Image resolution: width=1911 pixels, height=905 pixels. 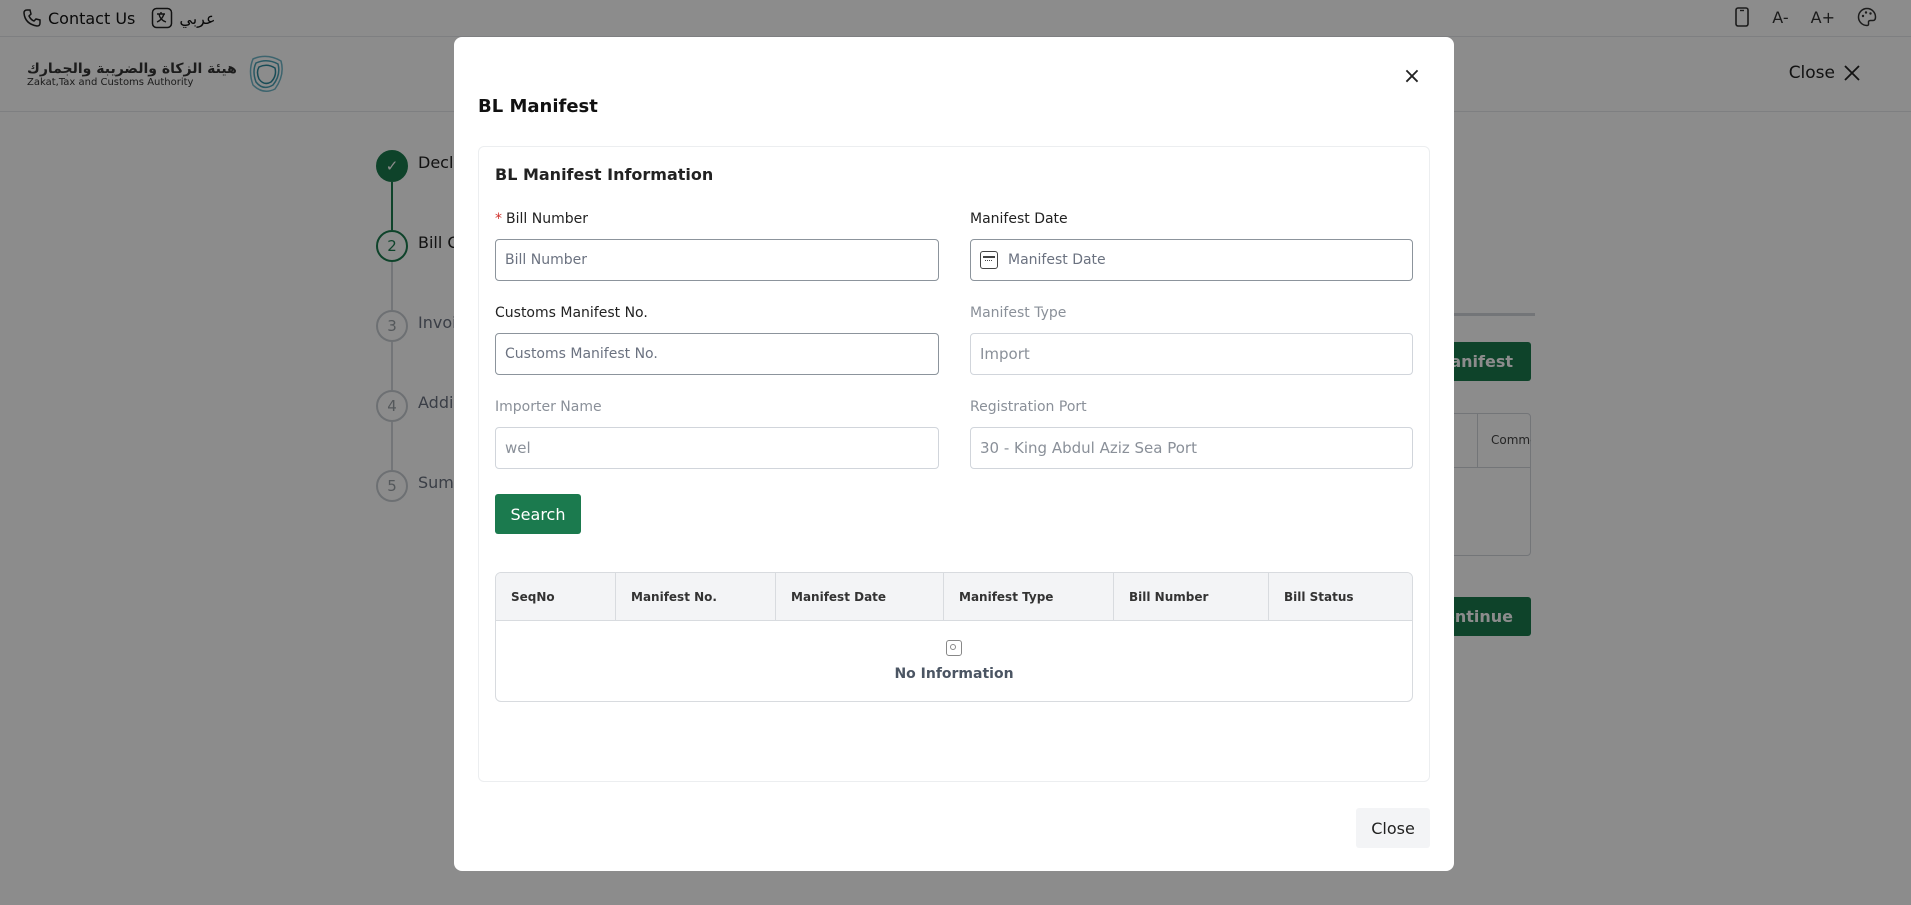 What do you see at coordinates (1340, 596) in the screenshot?
I see `column-header-bill-status: Bill Status` at bounding box center [1340, 596].